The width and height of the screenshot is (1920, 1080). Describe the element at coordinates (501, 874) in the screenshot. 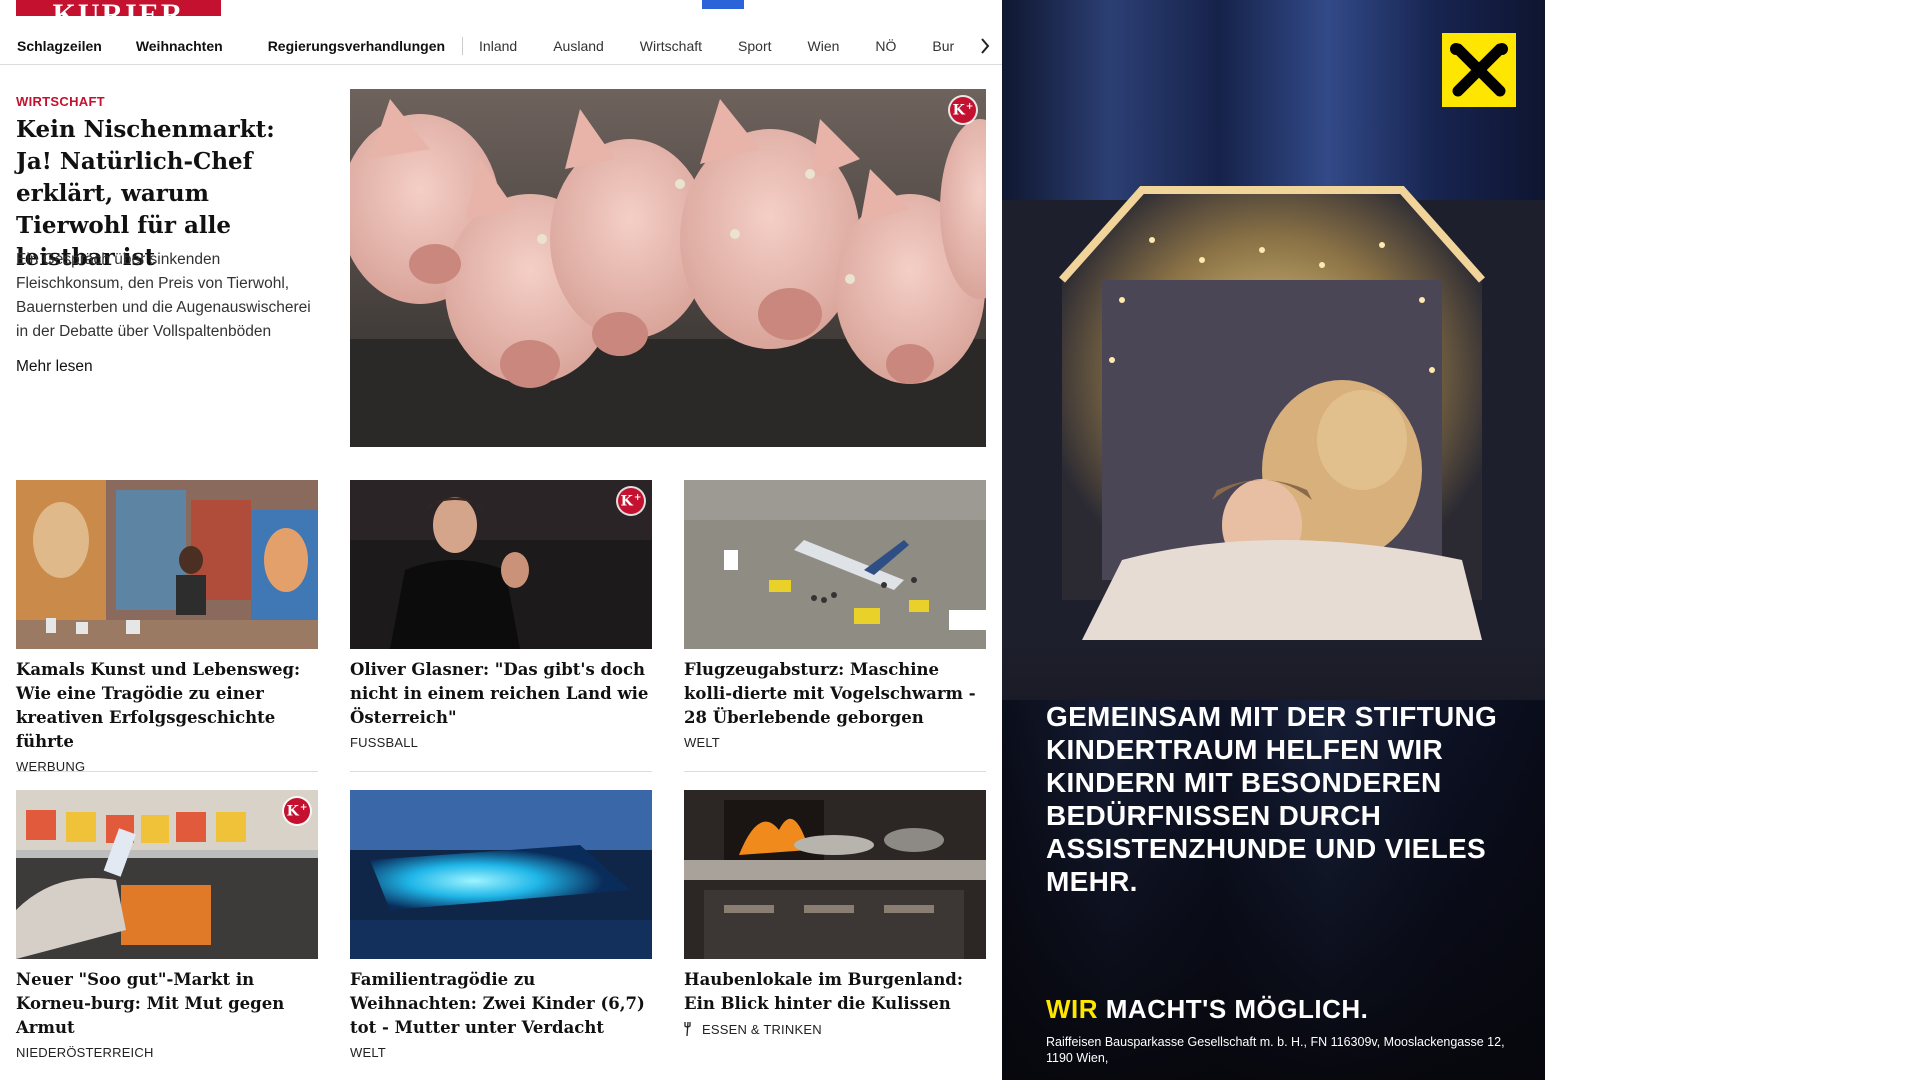

I see `article-image-police-light` at that location.